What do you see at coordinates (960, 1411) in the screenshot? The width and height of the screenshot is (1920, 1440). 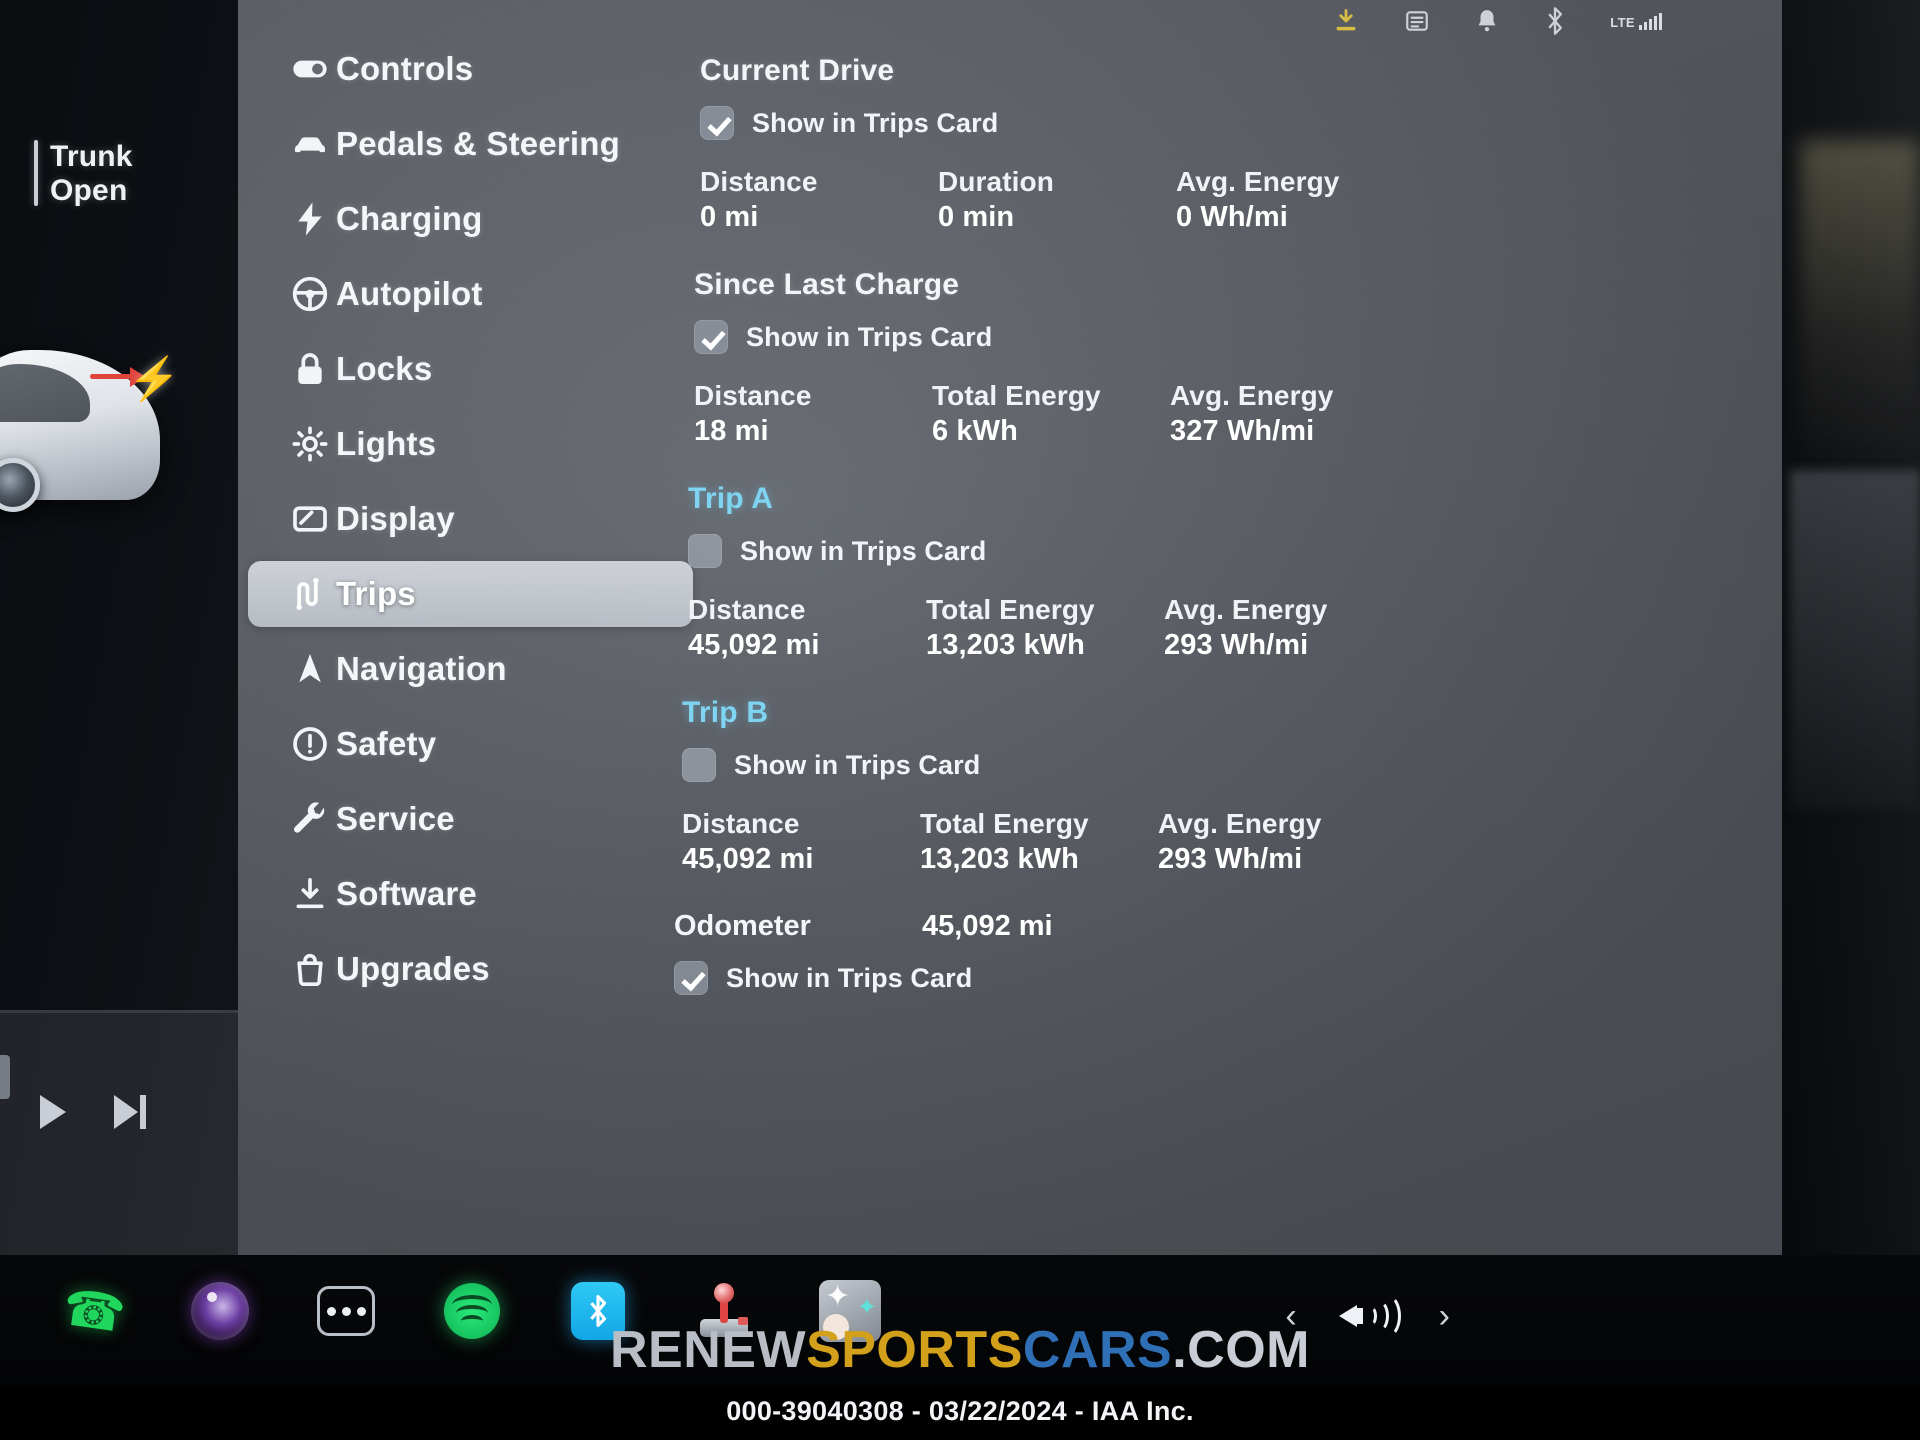 I see `image-caption: 000-39040308 - 03/22/2024 - IAA Inc.` at bounding box center [960, 1411].